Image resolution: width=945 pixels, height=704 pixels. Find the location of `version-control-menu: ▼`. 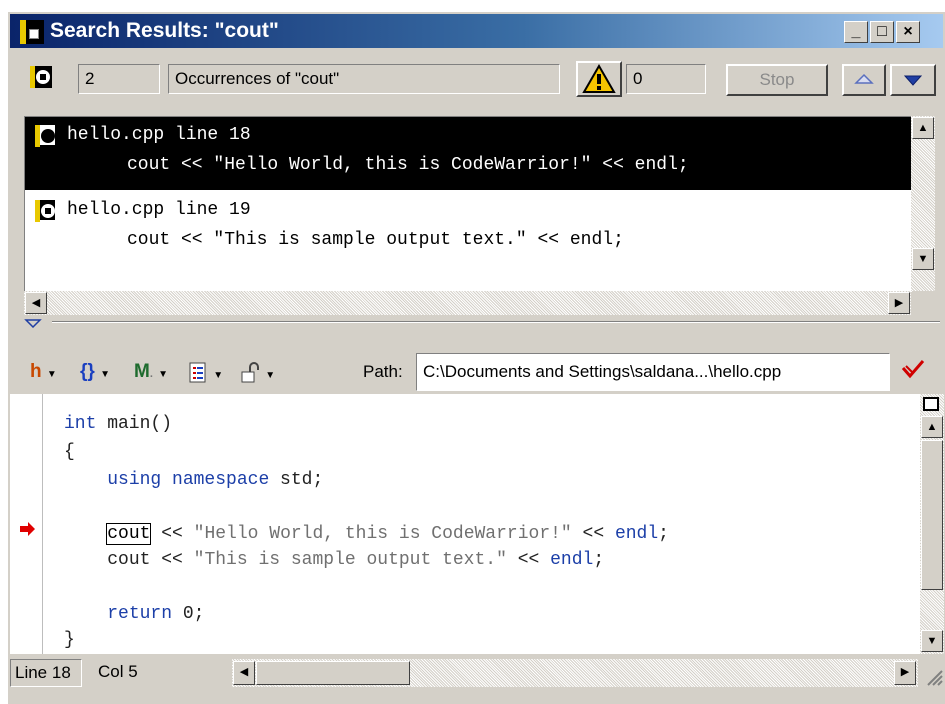

version-control-menu: ▼ is located at coordinates (257, 374).